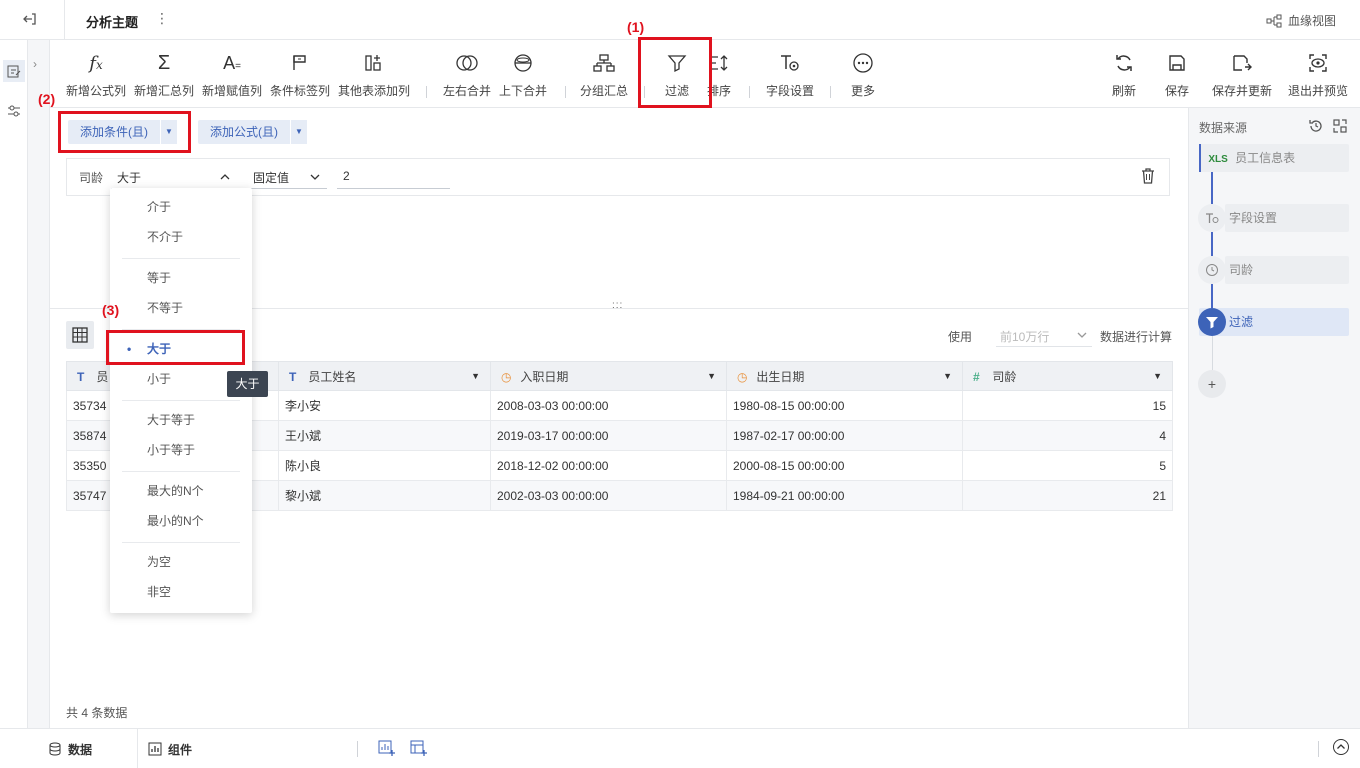 The image size is (1360, 768). I want to click on lineage-view-button: 血缘视图, so click(1301, 20).